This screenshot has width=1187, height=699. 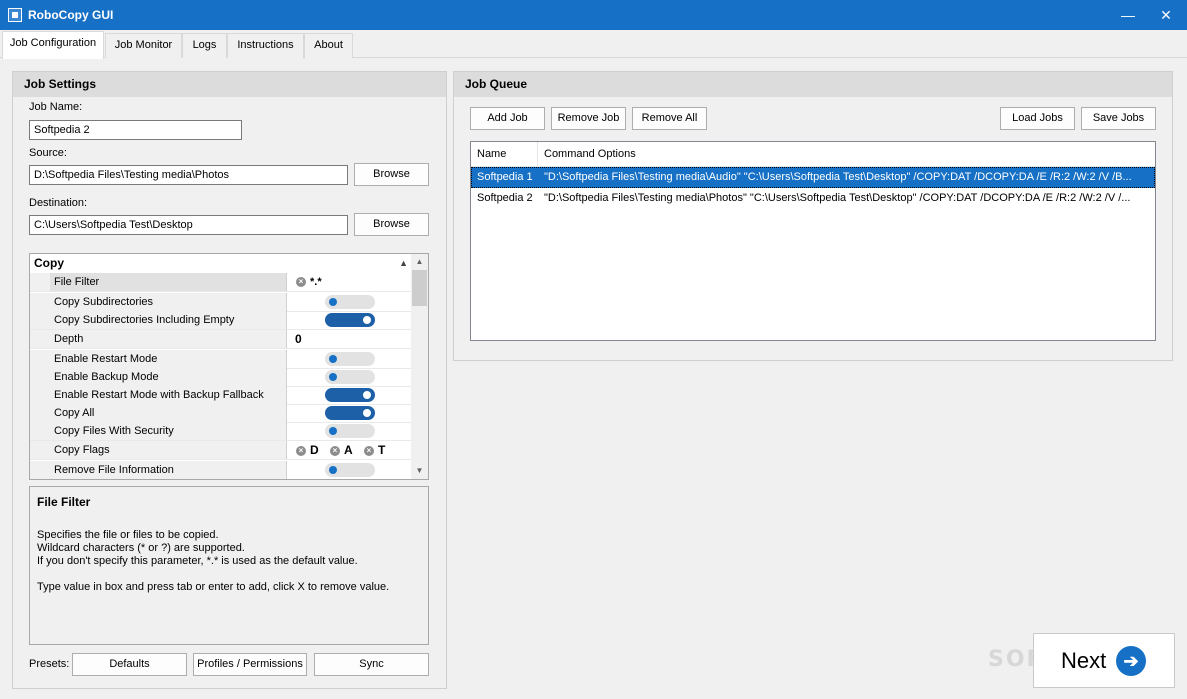 What do you see at coordinates (1118, 118) in the screenshot?
I see `save-jobs-button: Save Jobs` at bounding box center [1118, 118].